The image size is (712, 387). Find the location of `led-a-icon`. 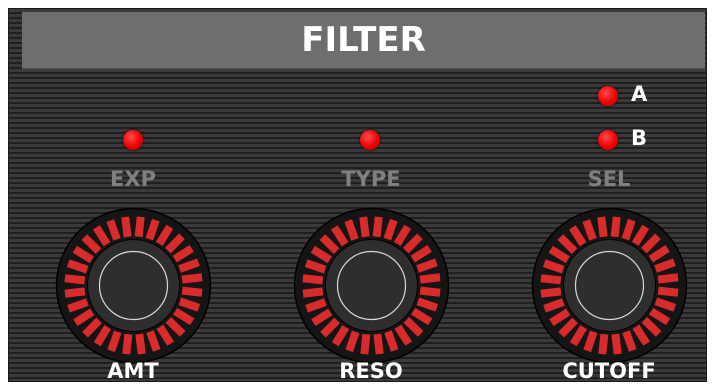

led-a-icon is located at coordinates (608, 96).